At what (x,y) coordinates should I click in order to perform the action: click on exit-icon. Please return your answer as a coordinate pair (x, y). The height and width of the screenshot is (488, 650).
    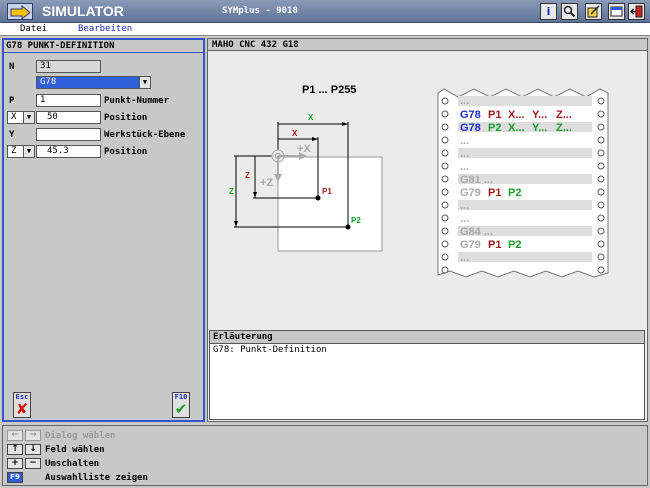
    Looking at the image, I should click on (636, 11).